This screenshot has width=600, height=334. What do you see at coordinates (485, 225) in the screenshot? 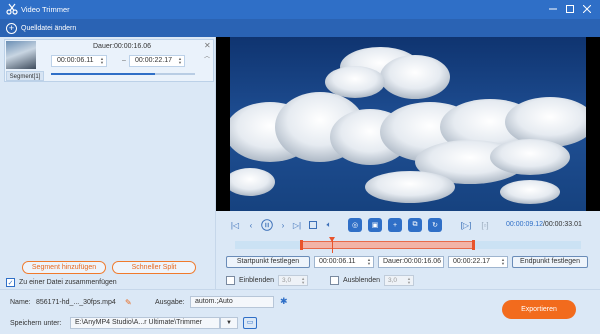
I see `crop-icon: [▫]` at bounding box center [485, 225].